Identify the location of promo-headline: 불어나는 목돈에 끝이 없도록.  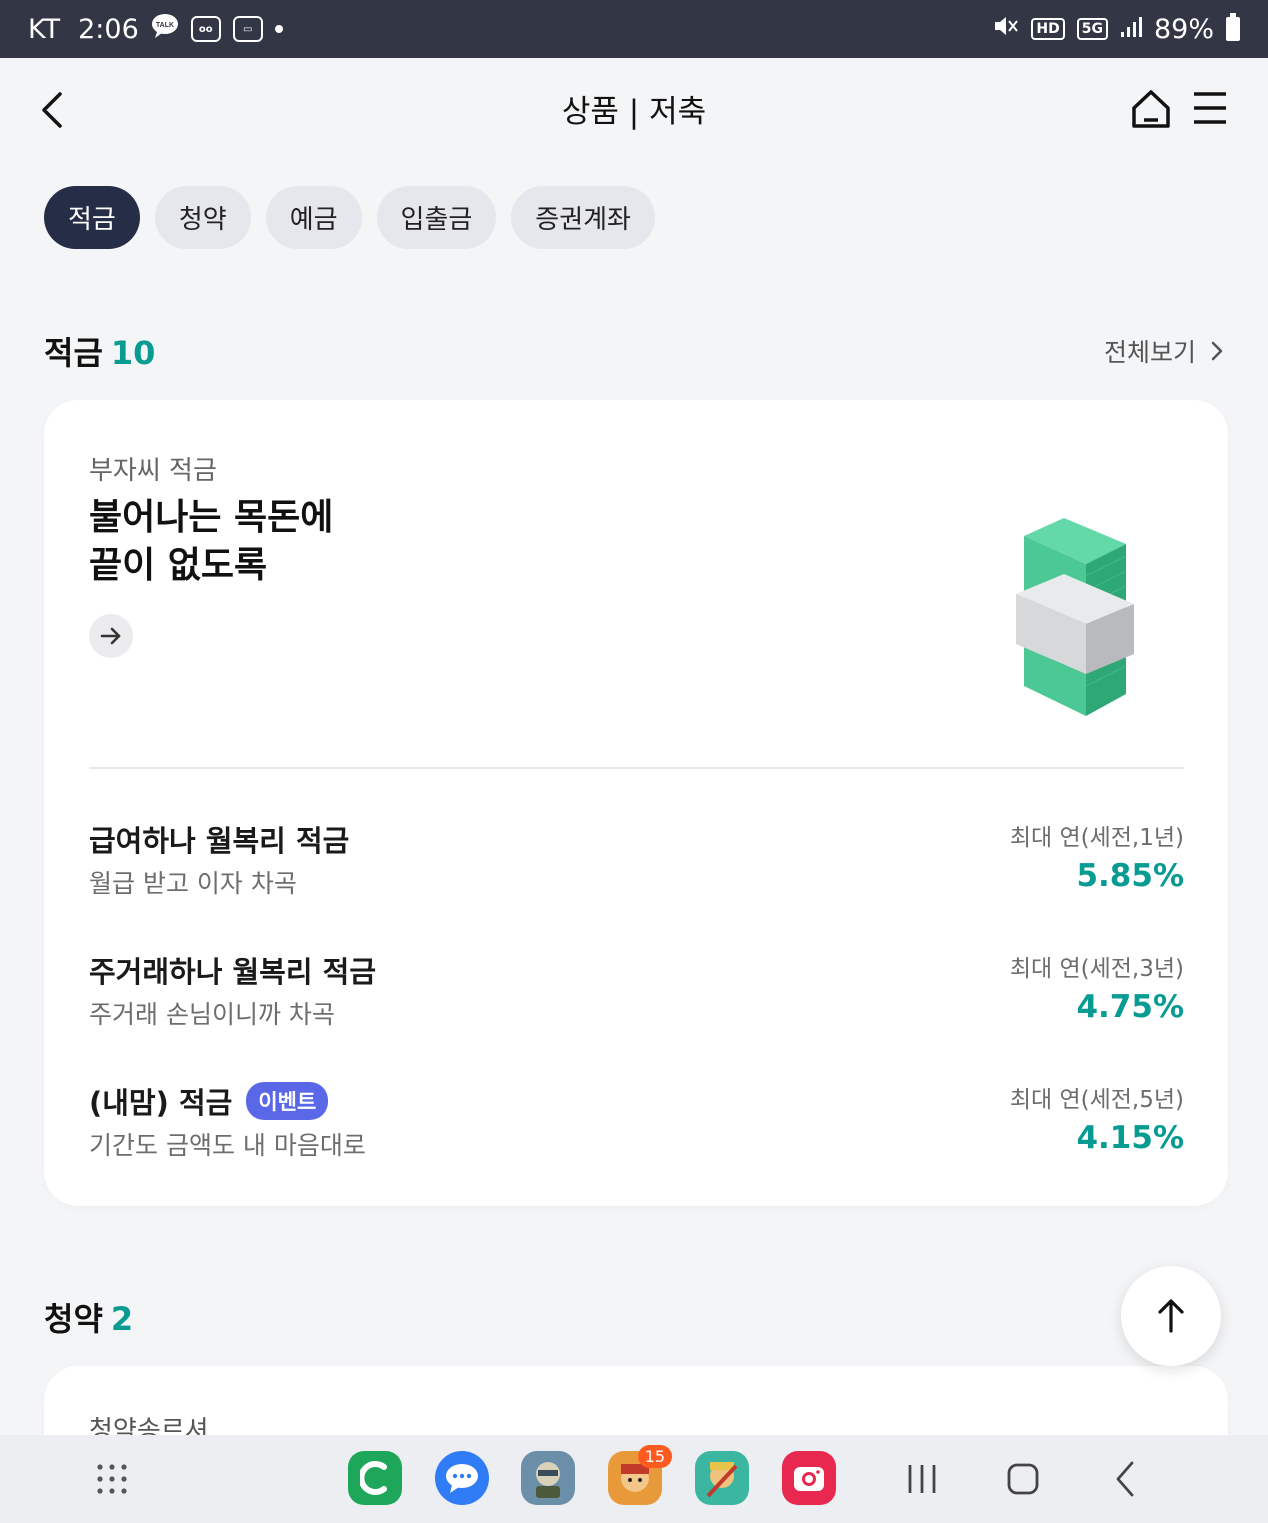
(211, 542).